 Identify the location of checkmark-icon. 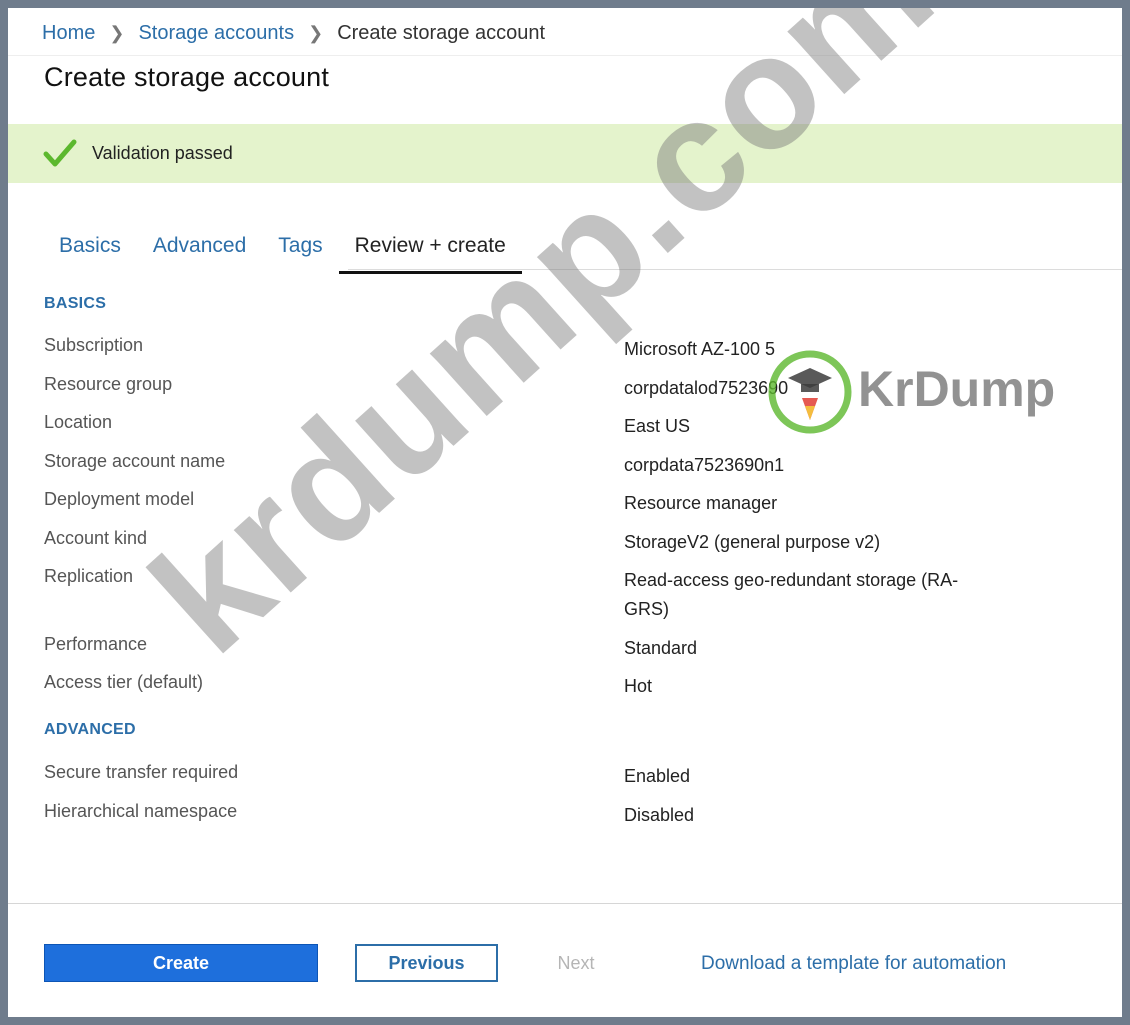
(60, 154).